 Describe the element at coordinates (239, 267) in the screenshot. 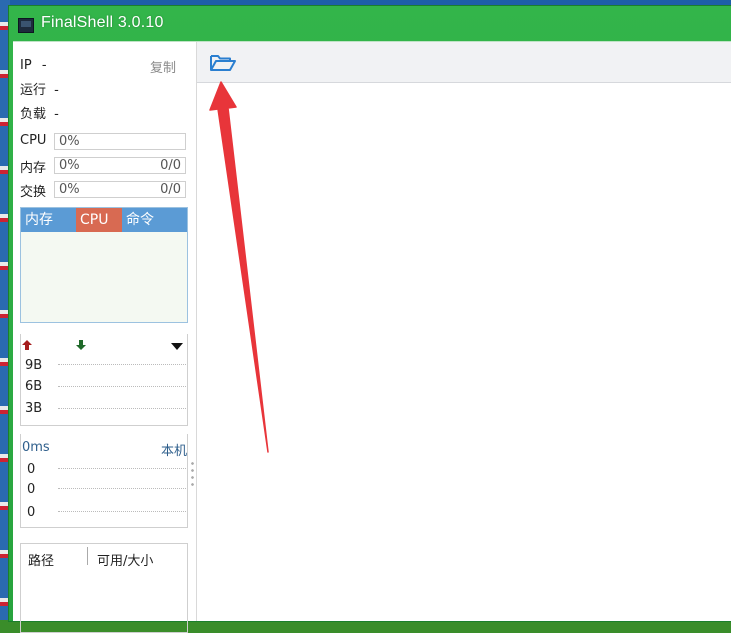

I see `annotation-arrow` at that location.